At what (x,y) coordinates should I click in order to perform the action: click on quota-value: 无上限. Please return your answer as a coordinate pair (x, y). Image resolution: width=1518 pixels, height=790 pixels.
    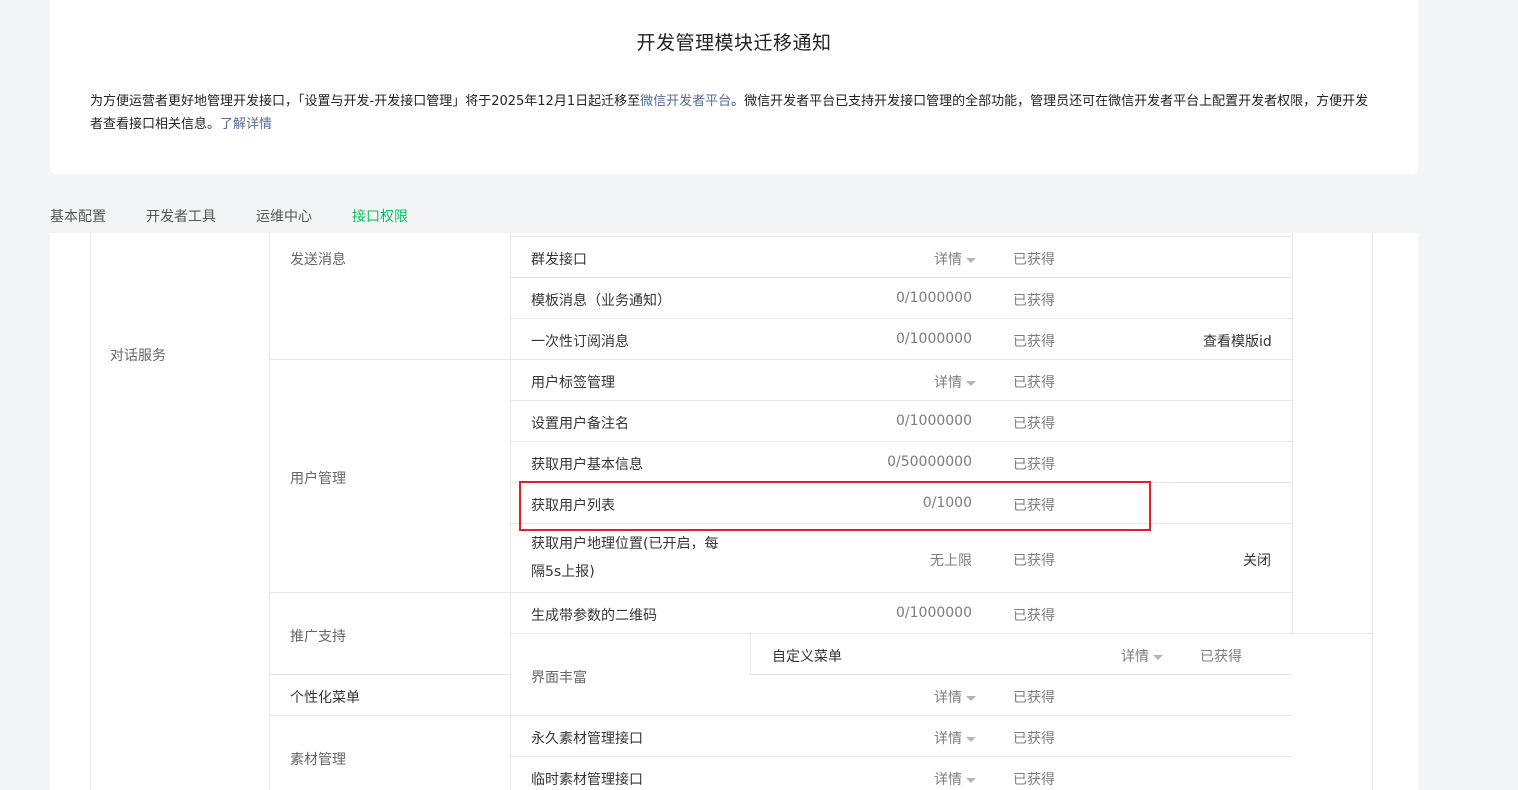
    Looking at the image, I should click on (951, 561).